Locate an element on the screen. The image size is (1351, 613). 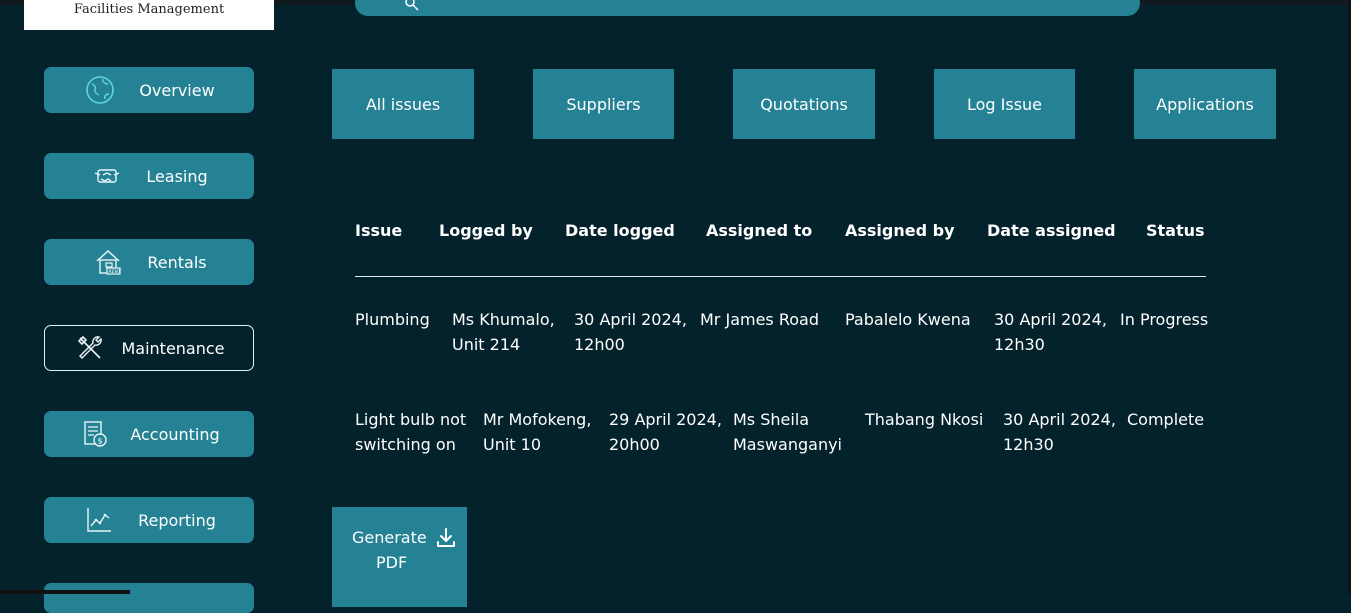
sidebar-item-accounting: $ Accounting is located at coordinates (149, 434).